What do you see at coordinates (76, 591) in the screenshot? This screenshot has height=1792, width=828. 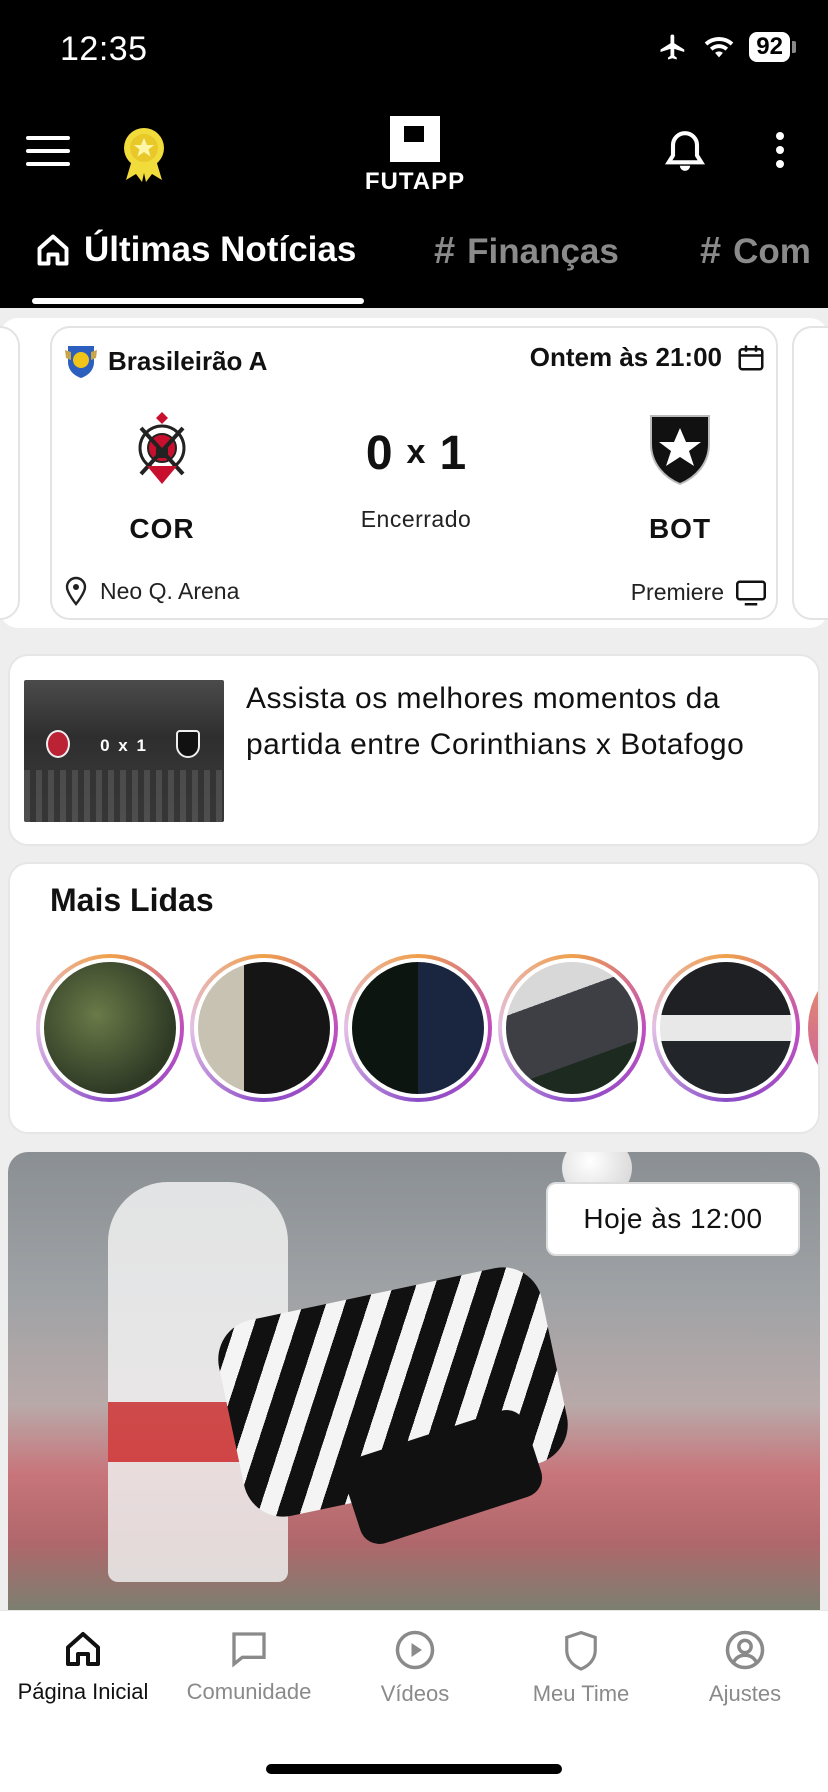 I see `location-pin-icon` at bounding box center [76, 591].